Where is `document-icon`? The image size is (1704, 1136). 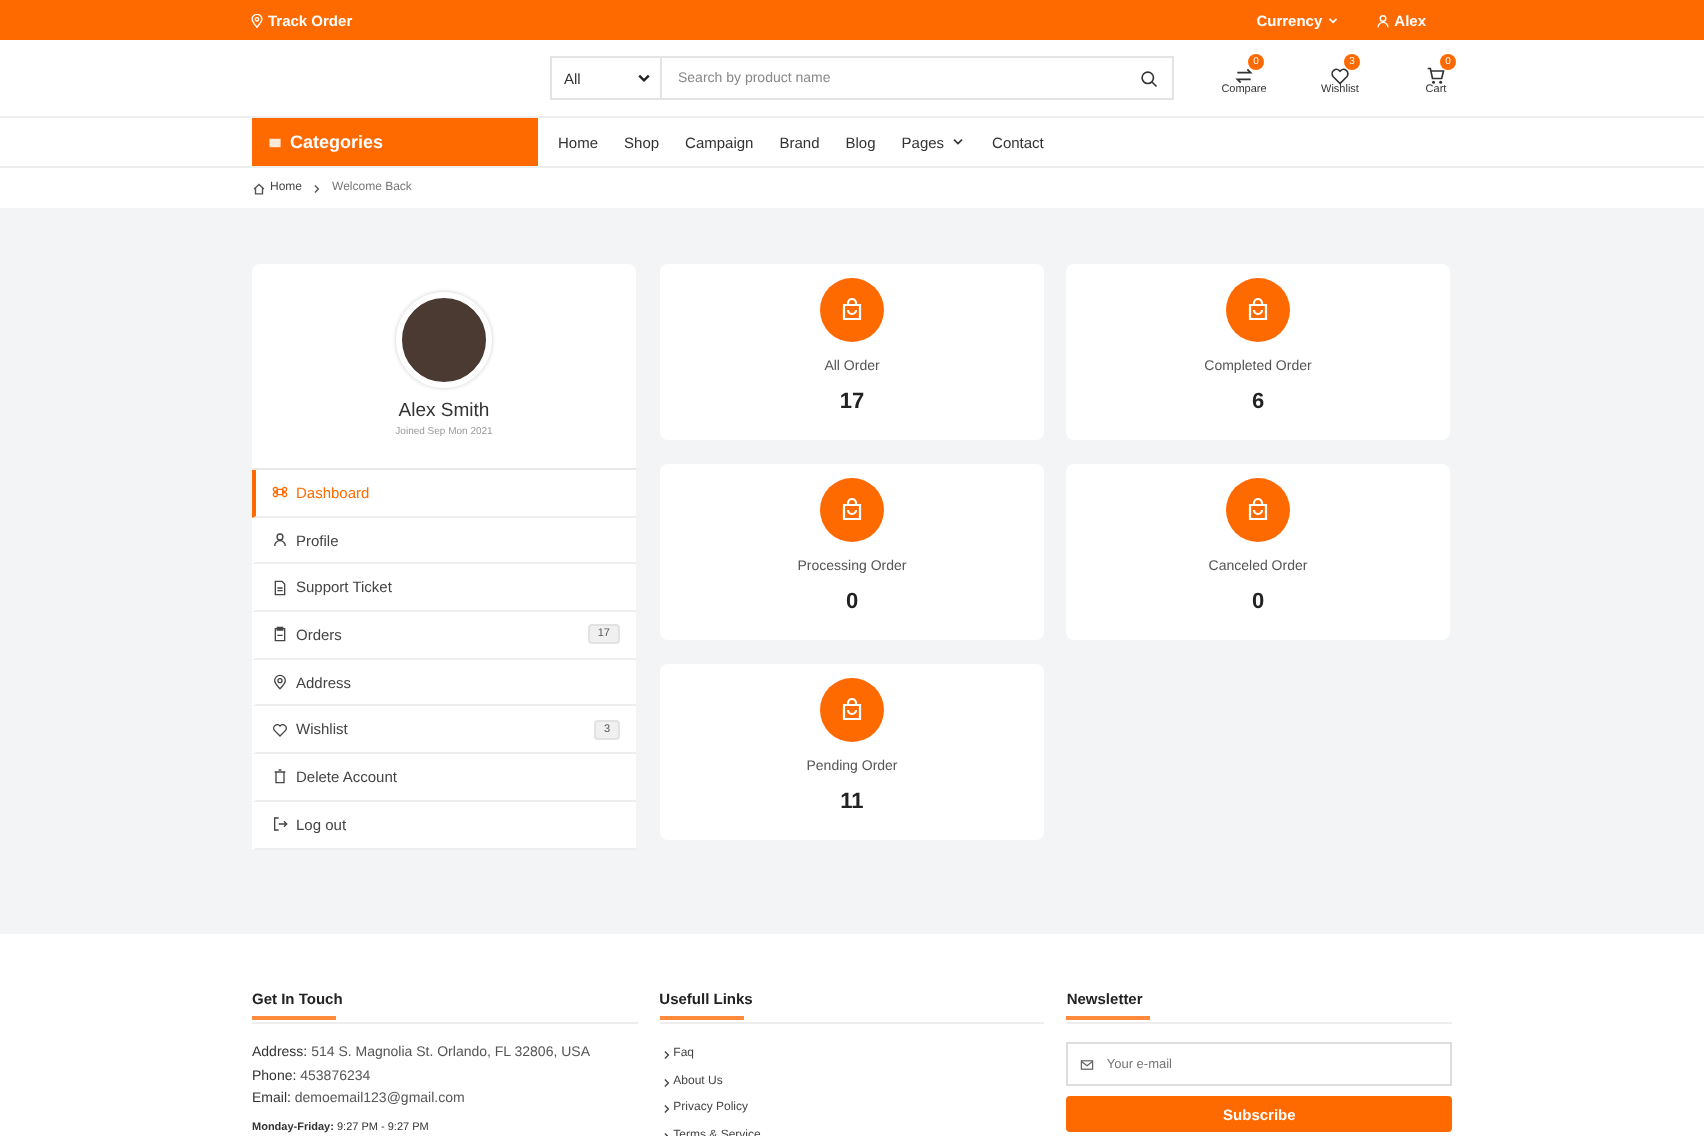 document-icon is located at coordinates (280, 587).